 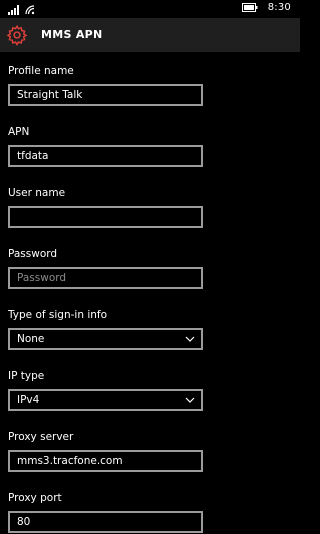 I want to click on ip-type-select: IPv4, so click(x=105, y=400).